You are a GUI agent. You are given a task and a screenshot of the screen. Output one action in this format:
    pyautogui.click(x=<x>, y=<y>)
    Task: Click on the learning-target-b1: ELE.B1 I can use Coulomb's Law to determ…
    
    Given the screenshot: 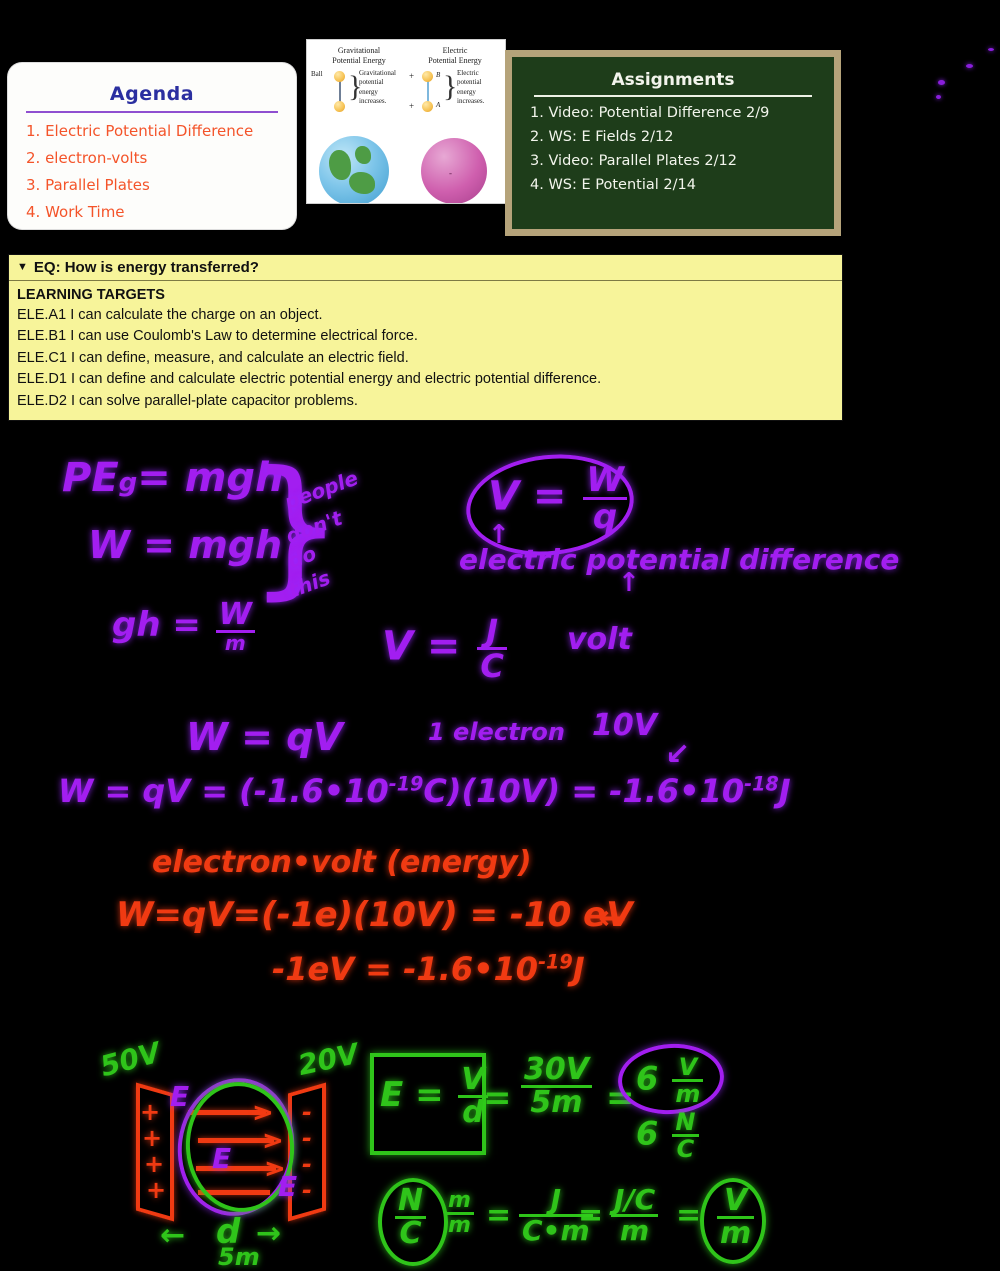 What is the action you would take?
    pyautogui.click(x=217, y=336)
    